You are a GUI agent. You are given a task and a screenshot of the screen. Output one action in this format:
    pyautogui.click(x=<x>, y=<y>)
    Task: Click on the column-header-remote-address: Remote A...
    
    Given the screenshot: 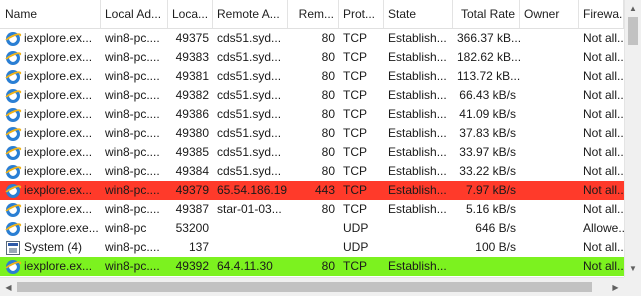 What is the action you would take?
    pyautogui.click(x=250, y=14)
    